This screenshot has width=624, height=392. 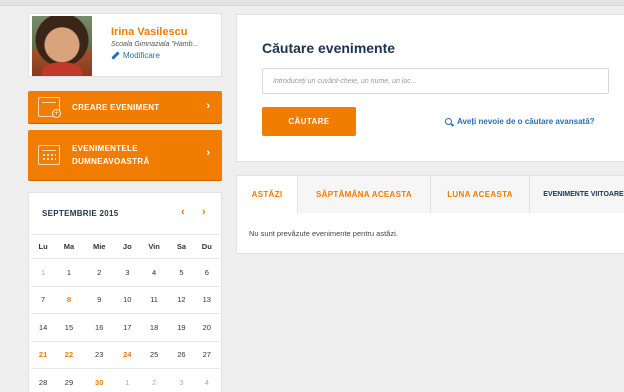 I want to click on calendar-day: 30, so click(x=99, y=380).